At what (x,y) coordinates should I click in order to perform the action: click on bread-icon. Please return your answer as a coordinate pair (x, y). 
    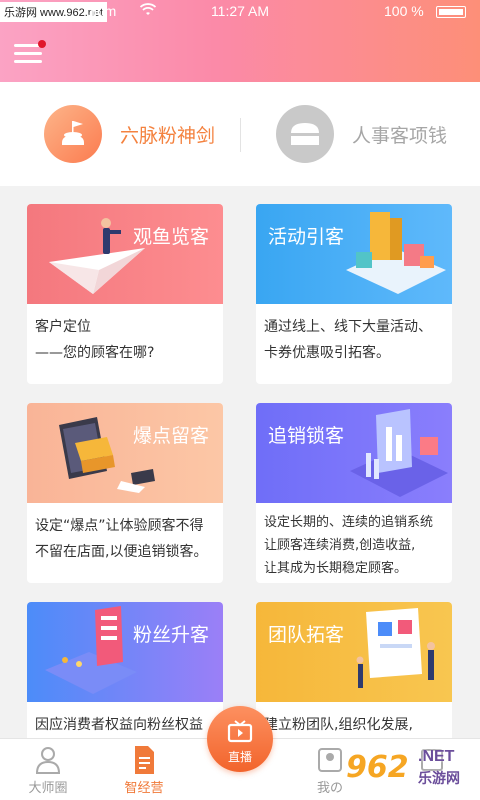
    Looking at the image, I should click on (305, 134).